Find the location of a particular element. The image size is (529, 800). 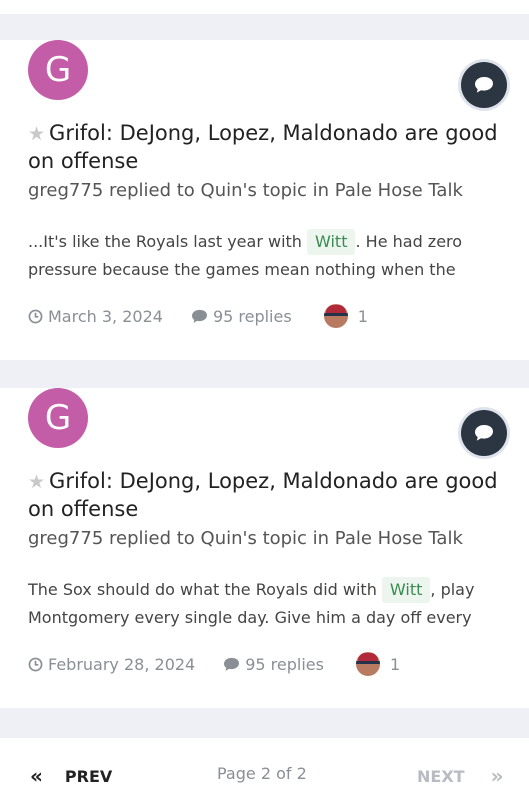

result-date: March 3, 2024 is located at coordinates (95, 316).